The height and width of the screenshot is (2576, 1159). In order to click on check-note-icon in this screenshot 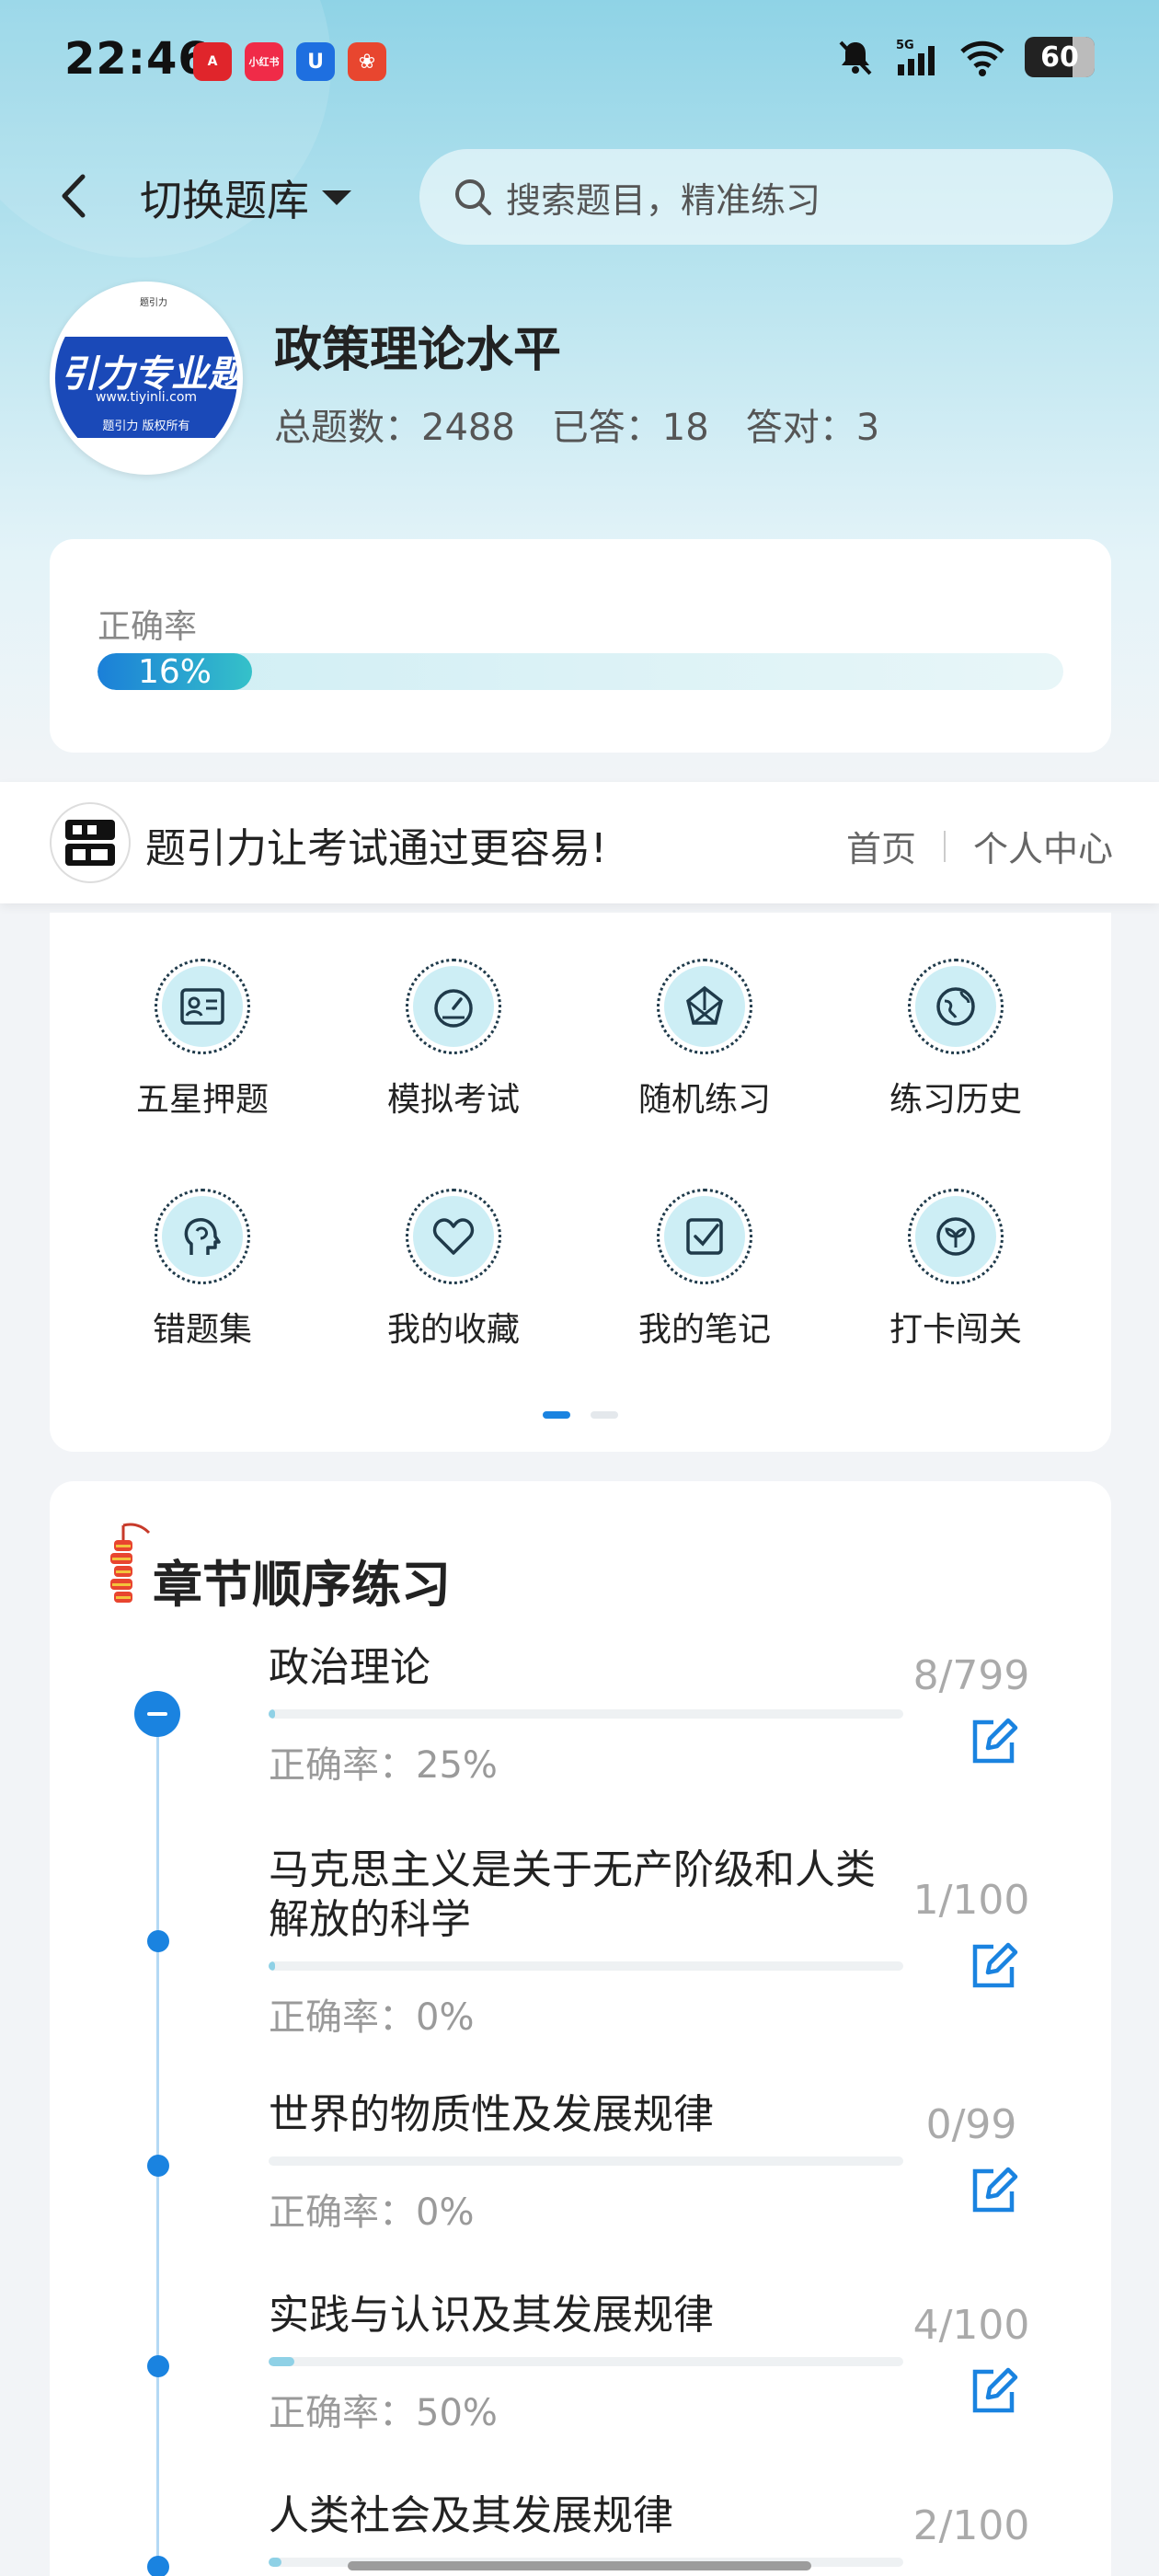, I will do `click(704, 1236)`.